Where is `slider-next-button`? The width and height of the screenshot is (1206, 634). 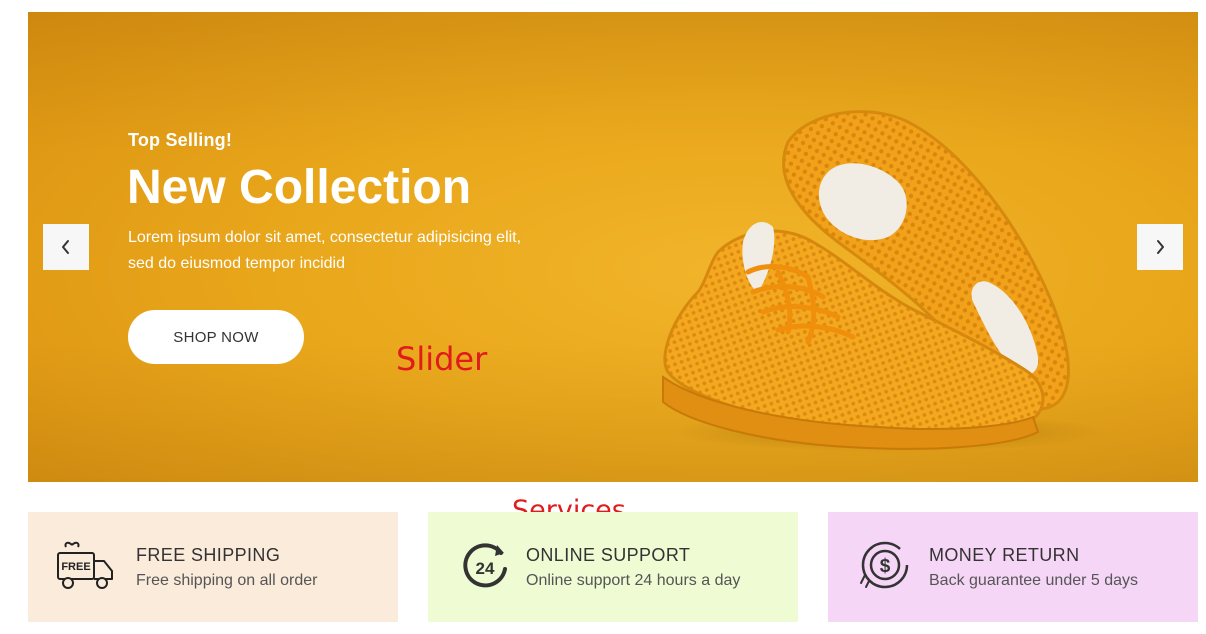
slider-next-button is located at coordinates (1160, 247).